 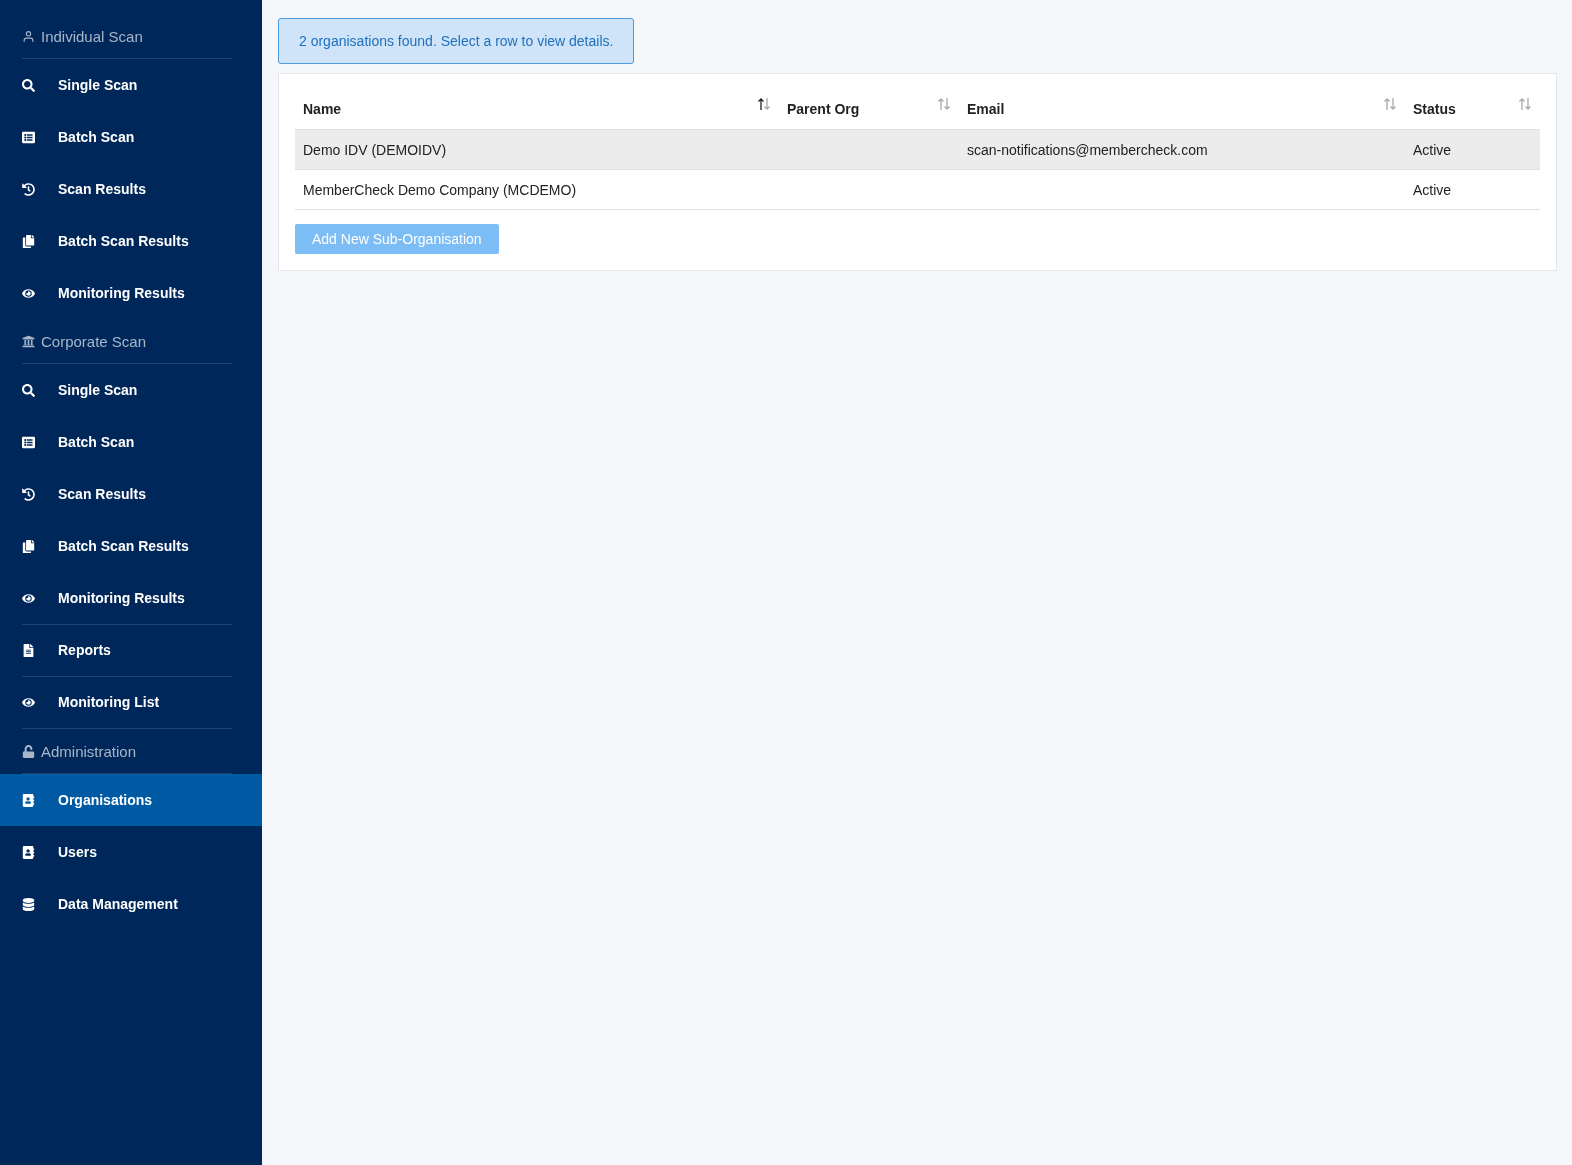 What do you see at coordinates (28, 341) in the screenshot?
I see `bank-icon` at bounding box center [28, 341].